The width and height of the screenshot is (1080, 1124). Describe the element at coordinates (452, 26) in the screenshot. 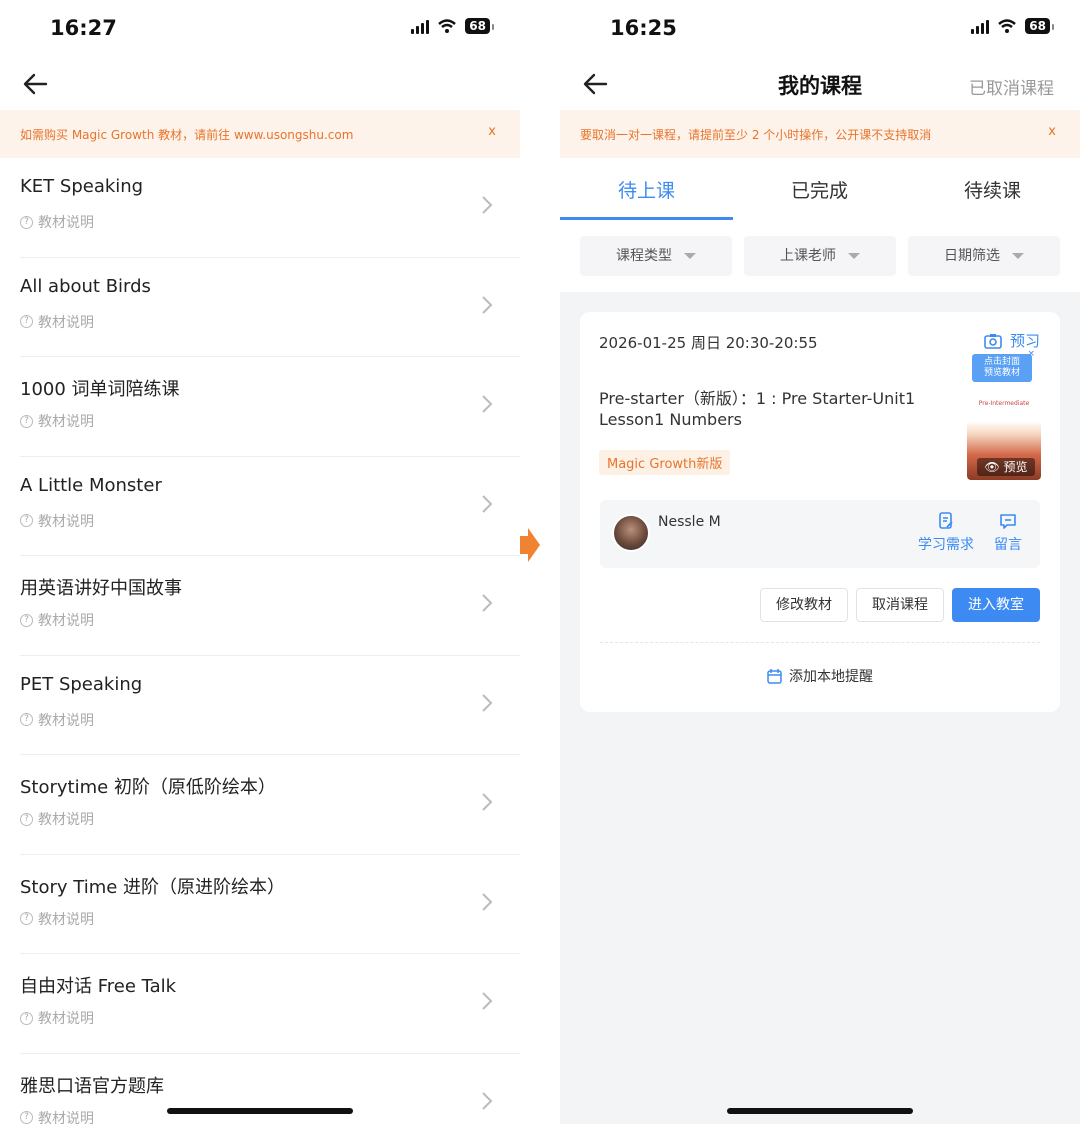

I see `status-icons: 68` at that location.